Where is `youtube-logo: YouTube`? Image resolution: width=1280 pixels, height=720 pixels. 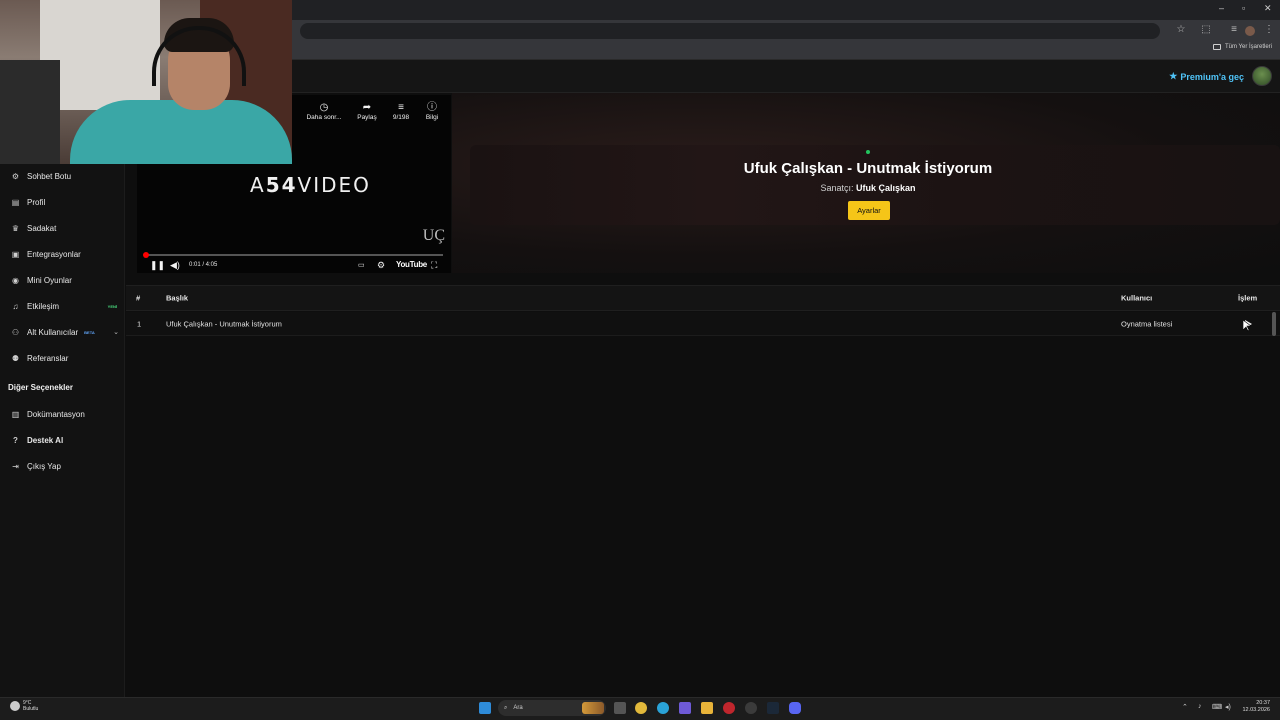 youtube-logo: YouTube is located at coordinates (411, 264).